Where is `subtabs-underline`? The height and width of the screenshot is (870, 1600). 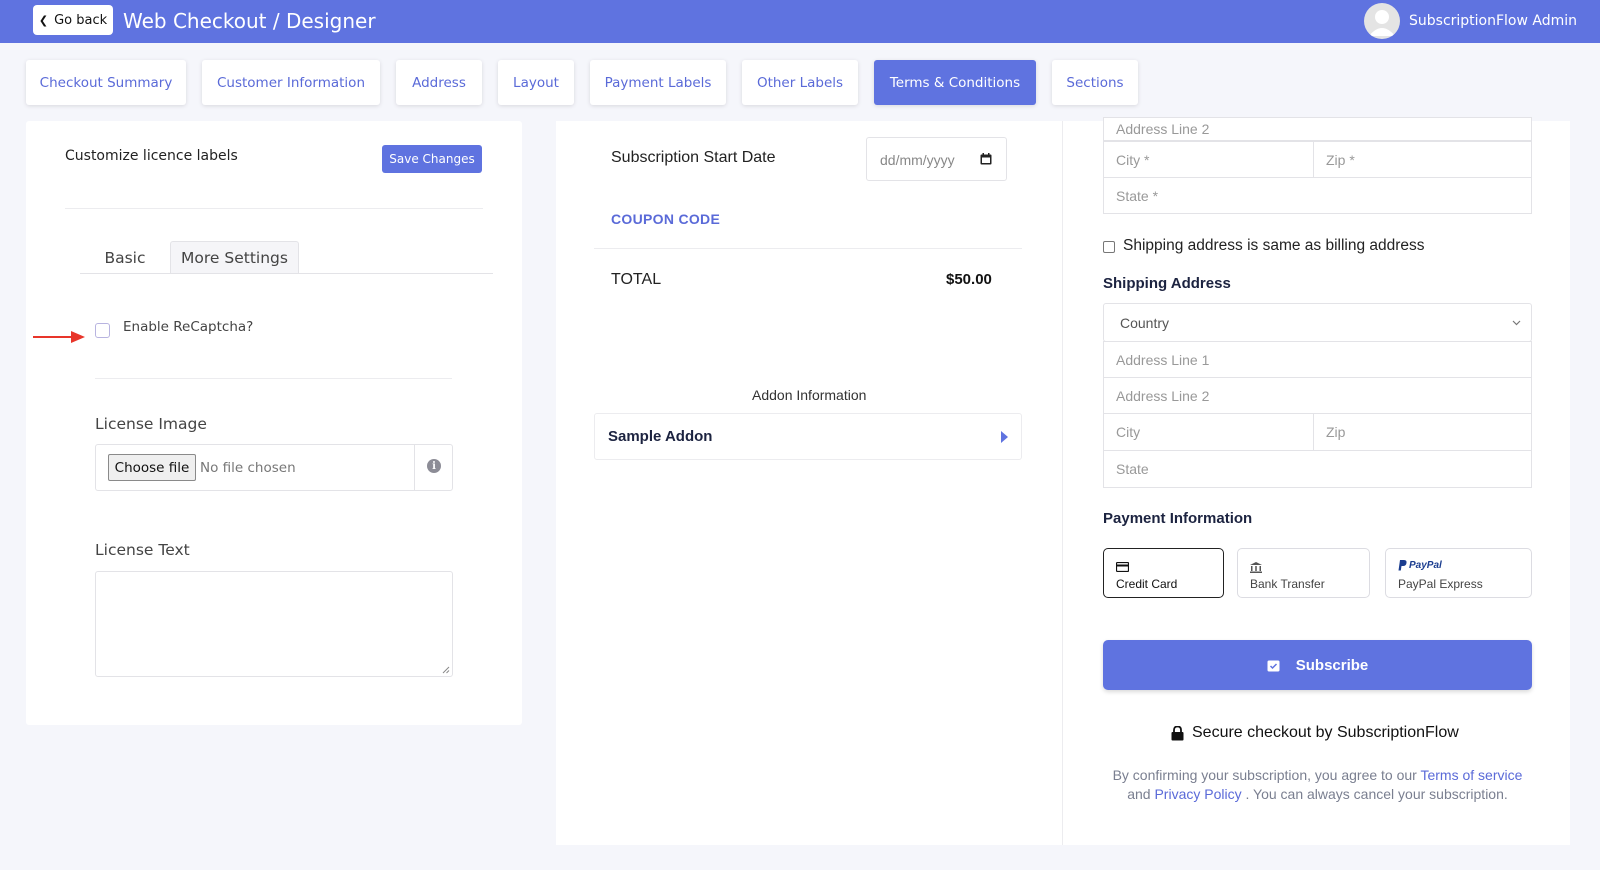 subtabs-underline is located at coordinates (286, 273).